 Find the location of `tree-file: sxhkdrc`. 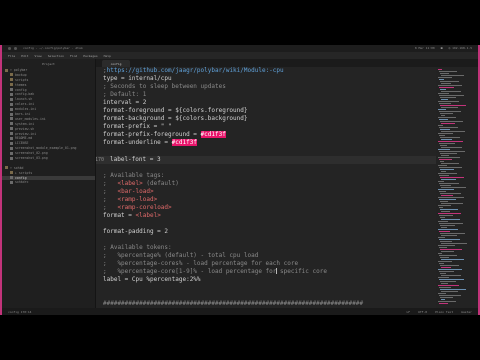

tree-file: sxhkdrc is located at coordinates (48, 182).